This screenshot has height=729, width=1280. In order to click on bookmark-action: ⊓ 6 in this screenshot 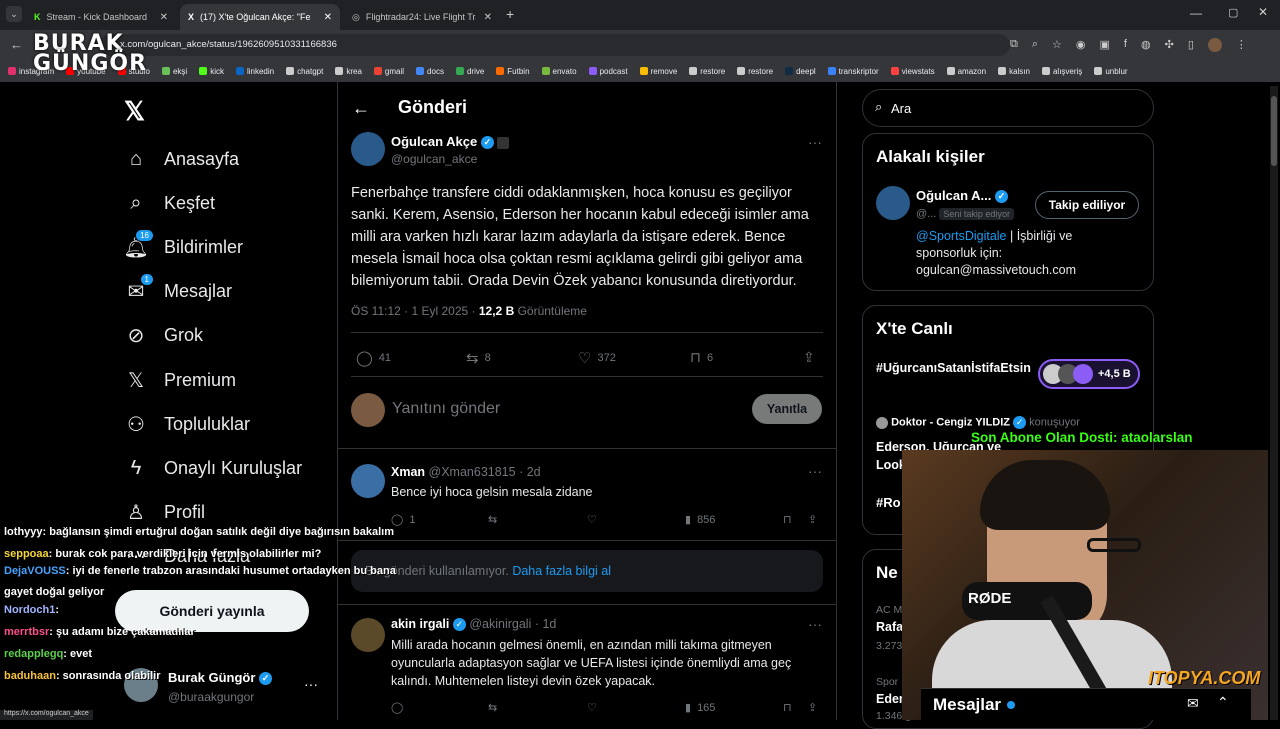, I will do `click(701, 357)`.